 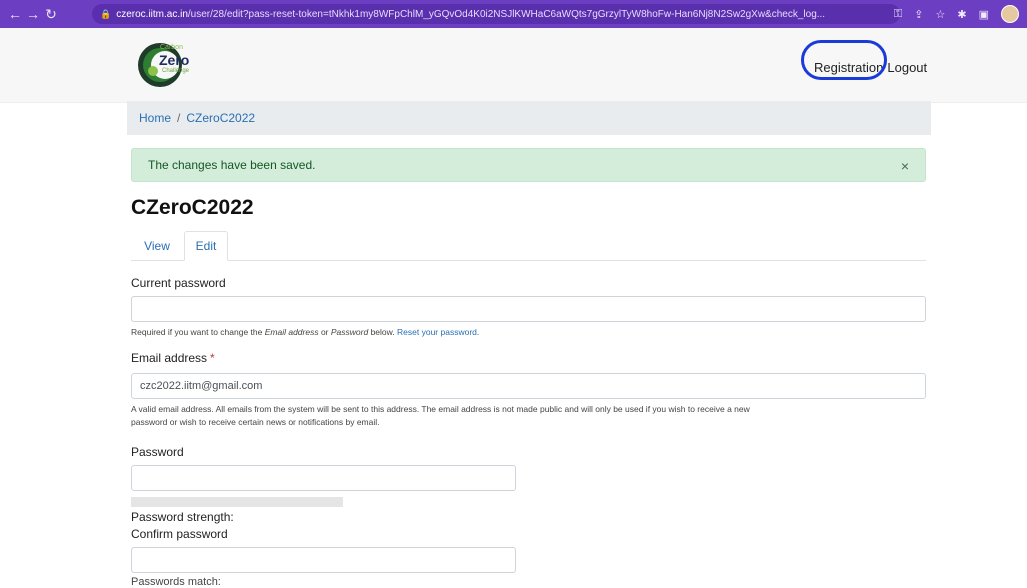 What do you see at coordinates (212, 358) in the screenshot?
I see `required-marker: *` at bounding box center [212, 358].